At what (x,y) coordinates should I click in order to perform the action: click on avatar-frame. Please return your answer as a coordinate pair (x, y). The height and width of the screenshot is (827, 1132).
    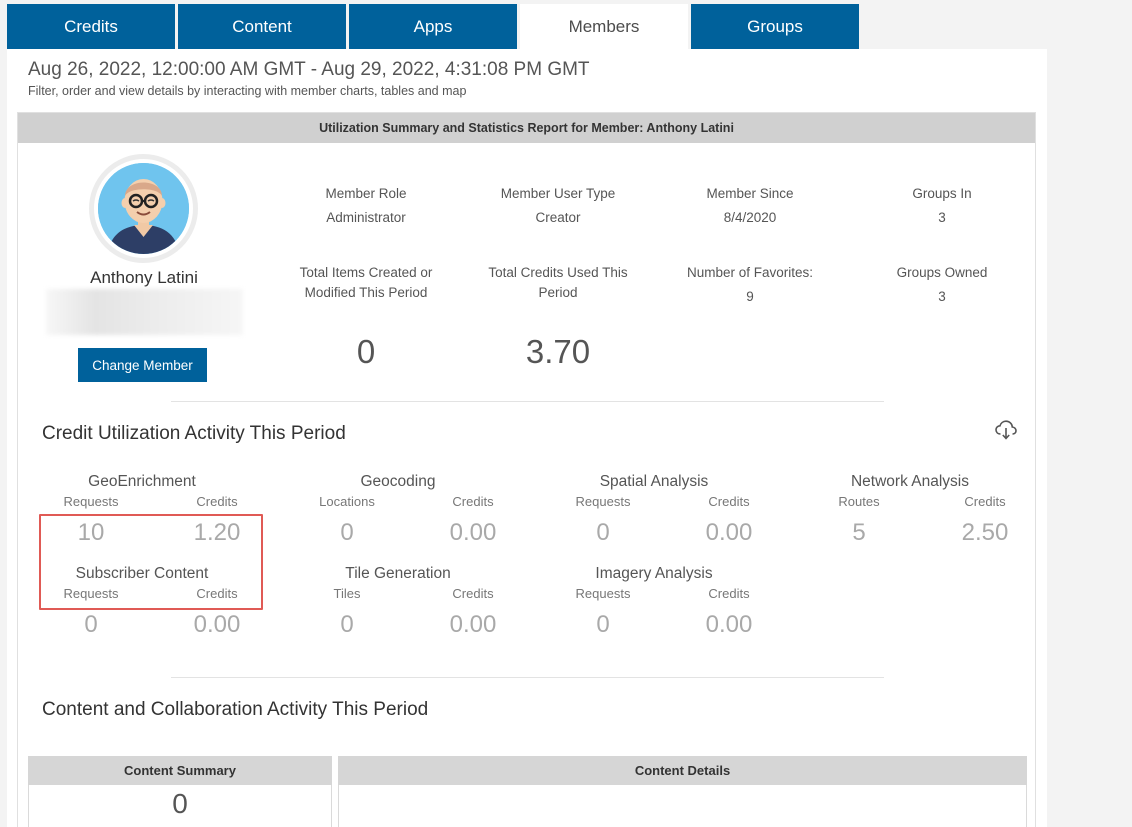
    Looking at the image, I should click on (143, 208).